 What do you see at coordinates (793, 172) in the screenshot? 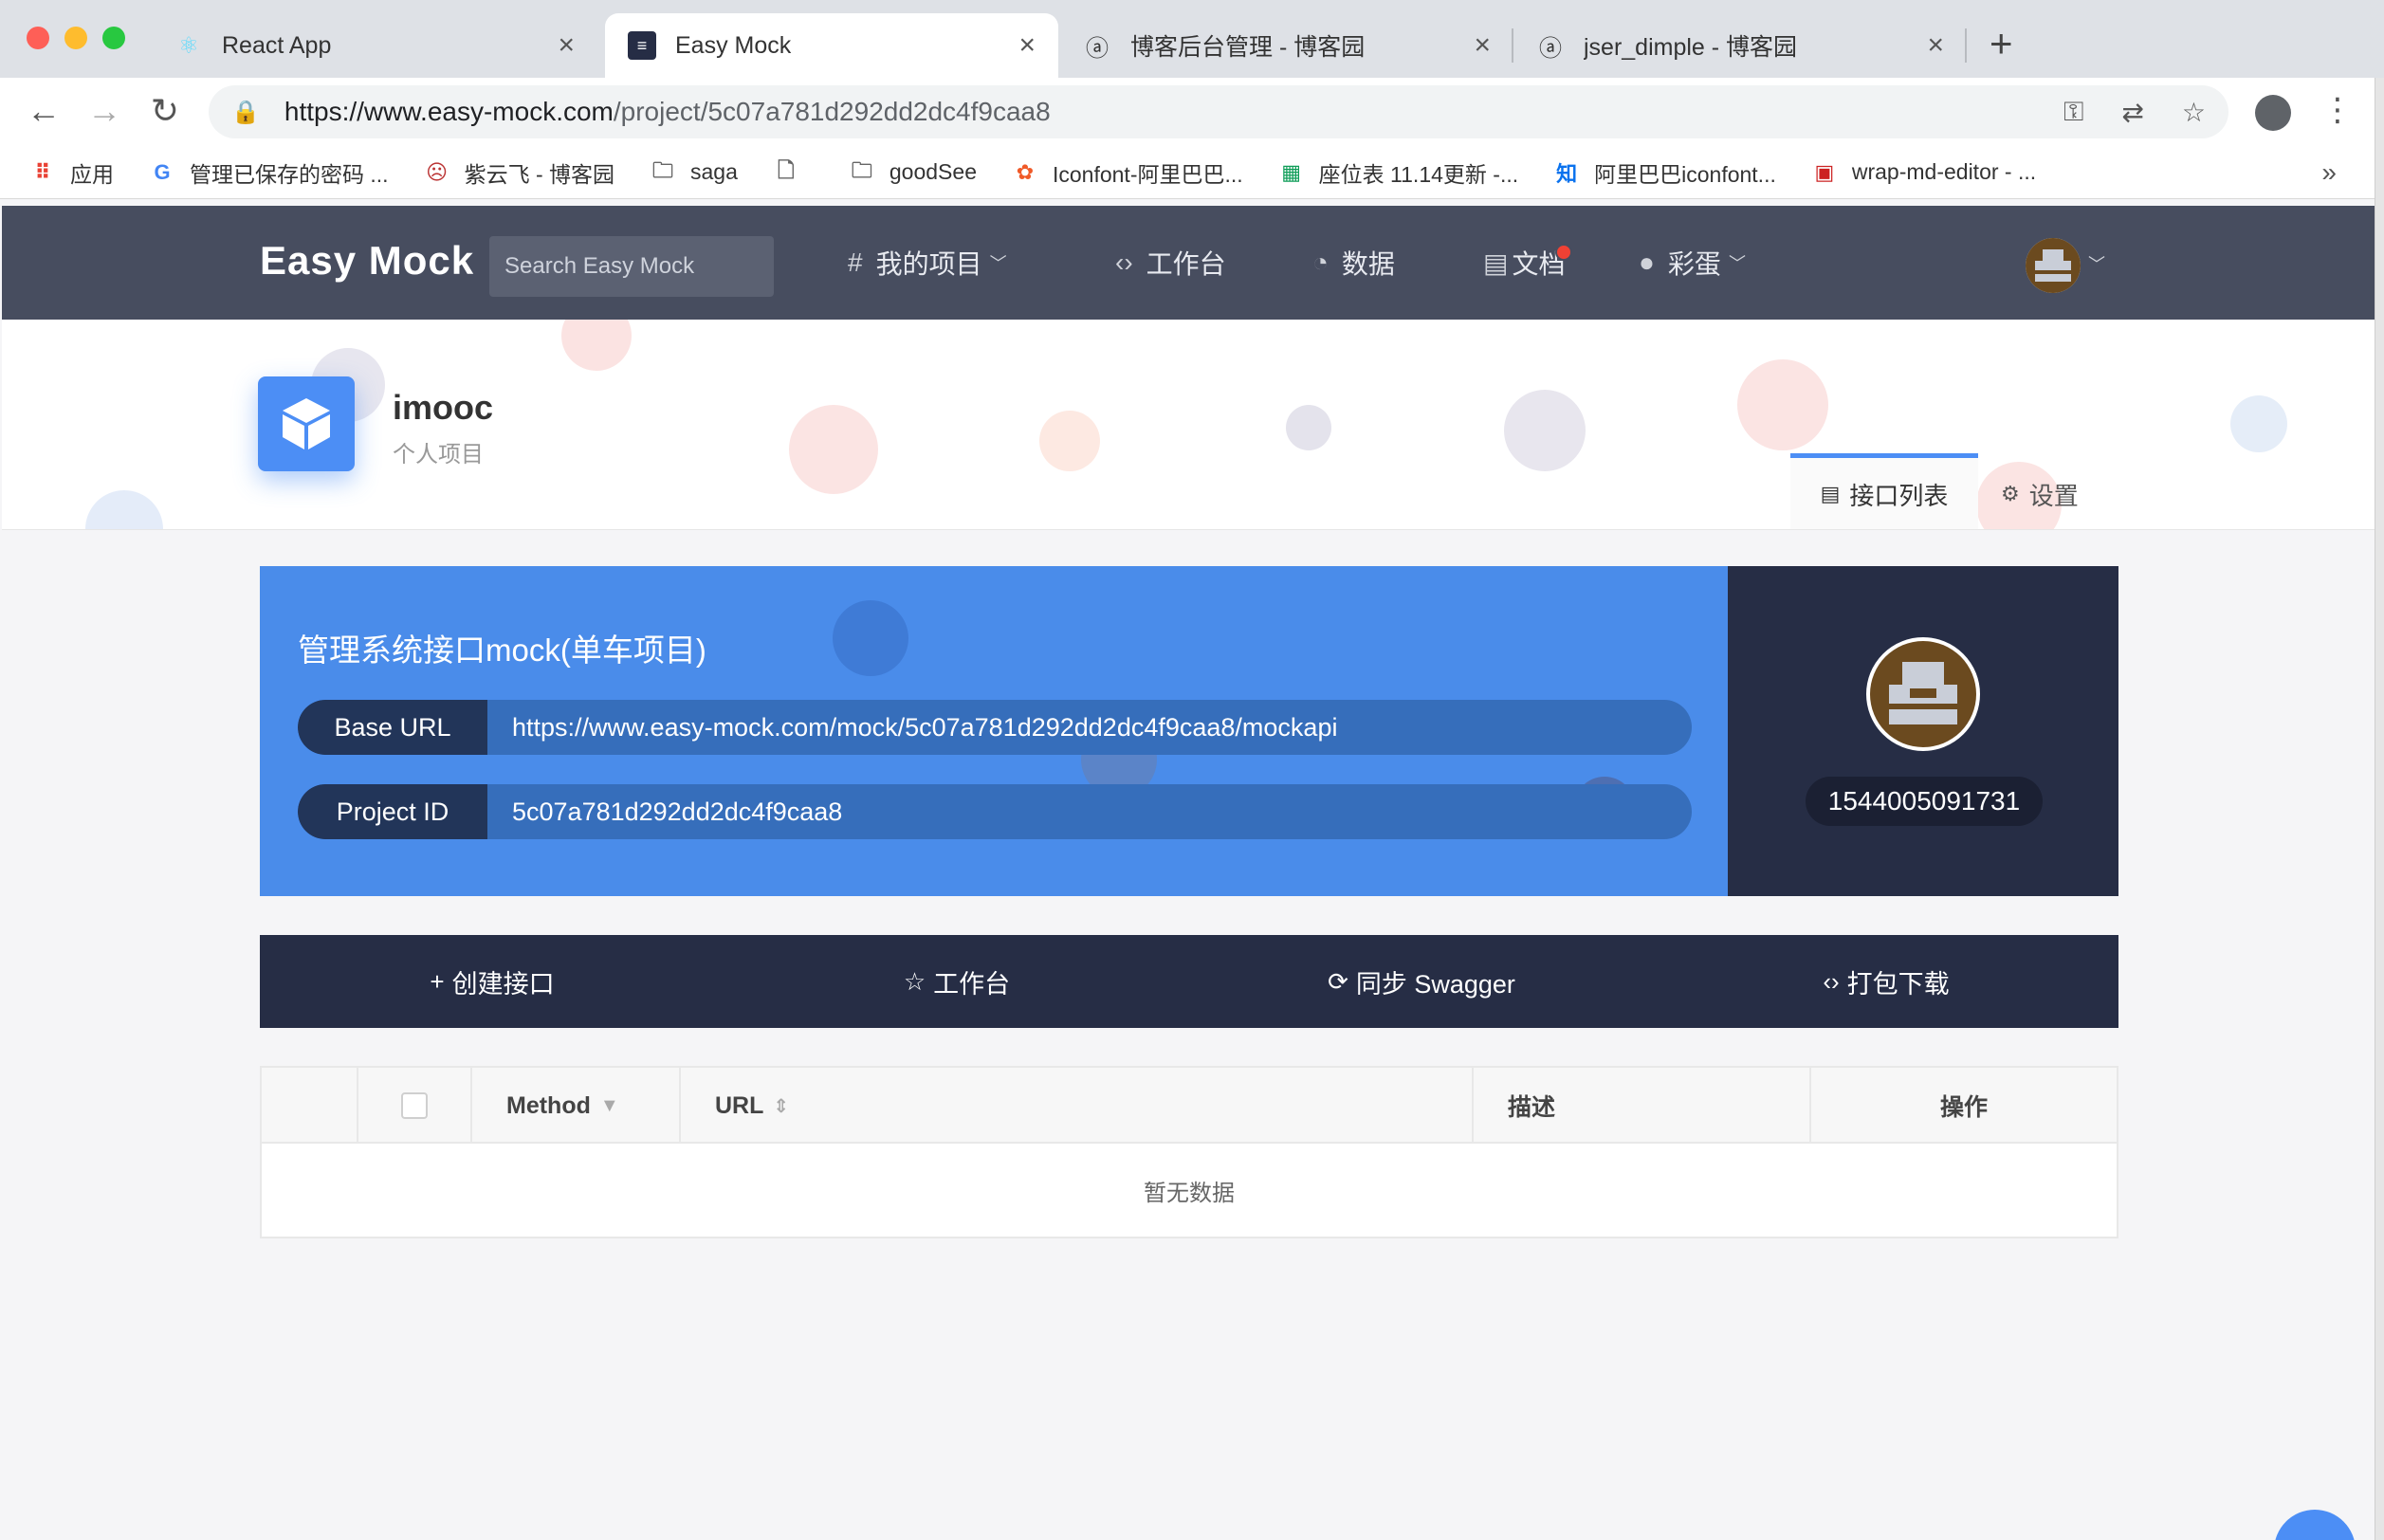
I see `bookmark-item: 🗋` at bounding box center [793, 172].